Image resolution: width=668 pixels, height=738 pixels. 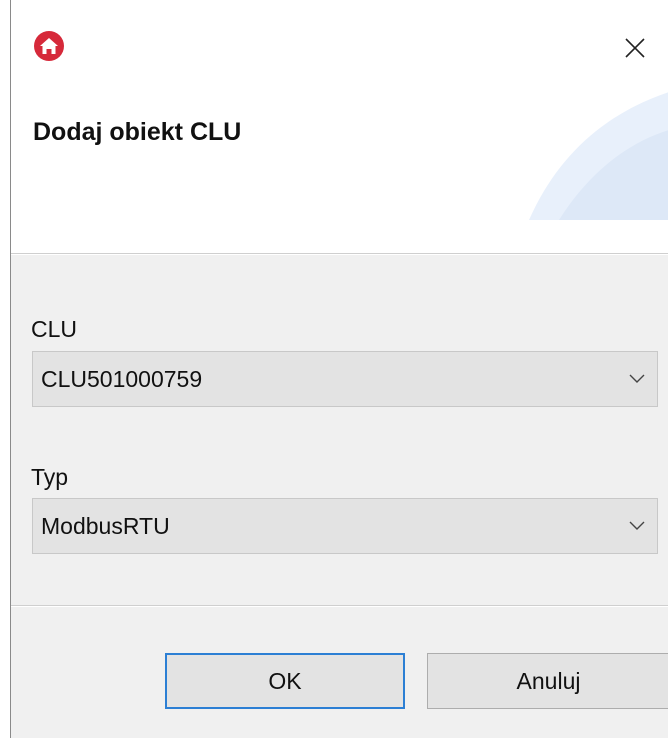 What do you see at coordinates (285, 681) in the screenshot?
I see `ok-button: OK` at bounding box center [285, 681].